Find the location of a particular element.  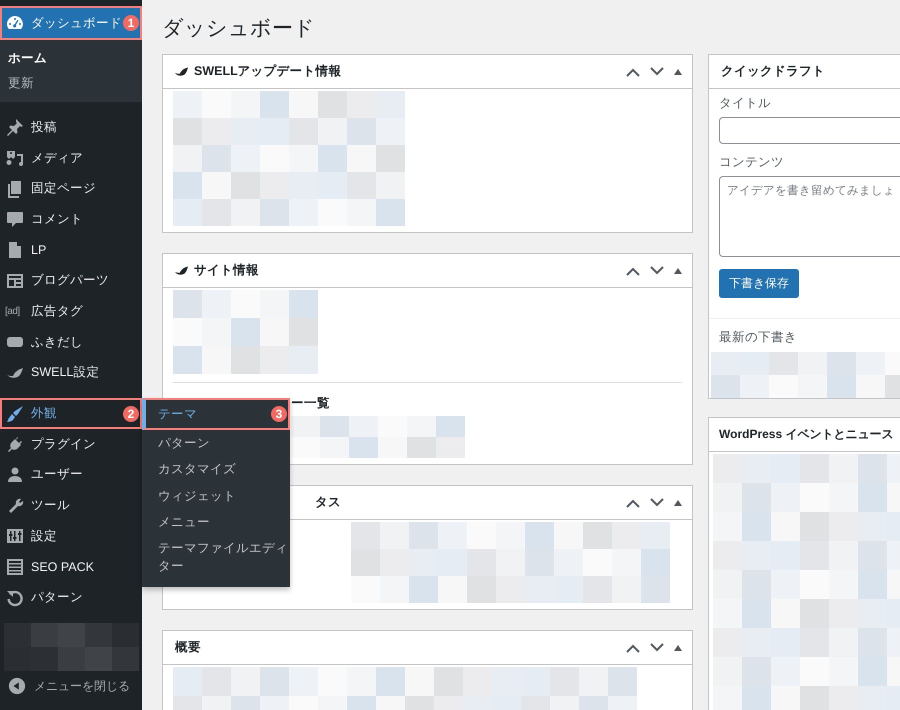

annotation-badge: 3 is located at coordinates (279, 414).